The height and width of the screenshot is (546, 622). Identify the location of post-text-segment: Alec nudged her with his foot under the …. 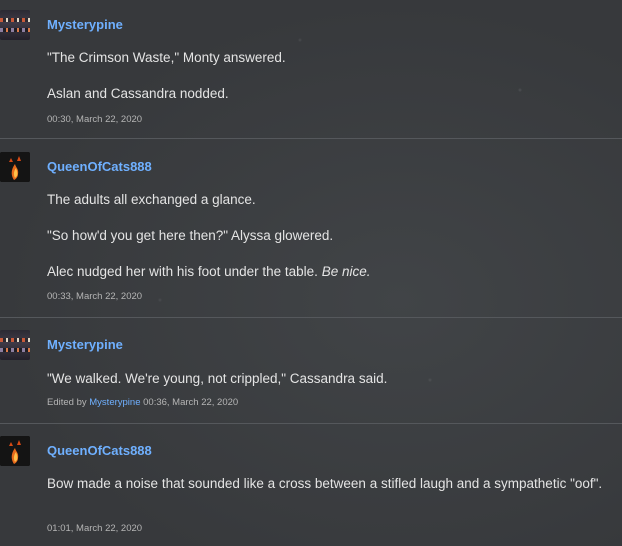
(182, 271).